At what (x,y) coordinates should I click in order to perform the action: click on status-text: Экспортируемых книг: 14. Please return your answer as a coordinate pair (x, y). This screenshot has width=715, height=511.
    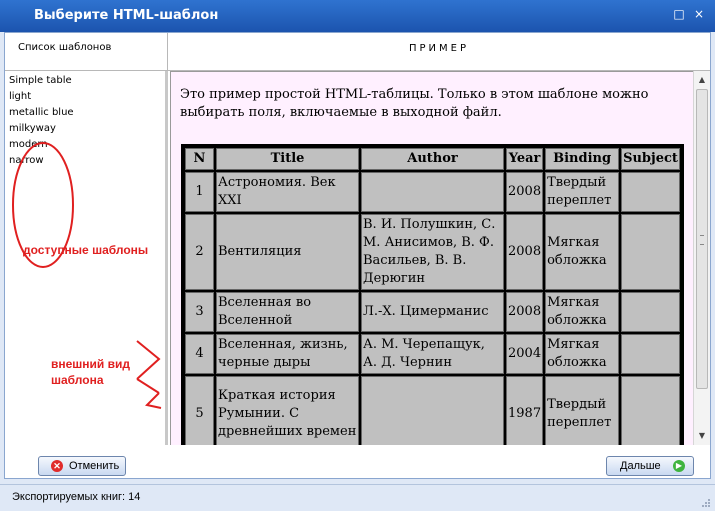
    Looking at the image, I should click on (76, 497).